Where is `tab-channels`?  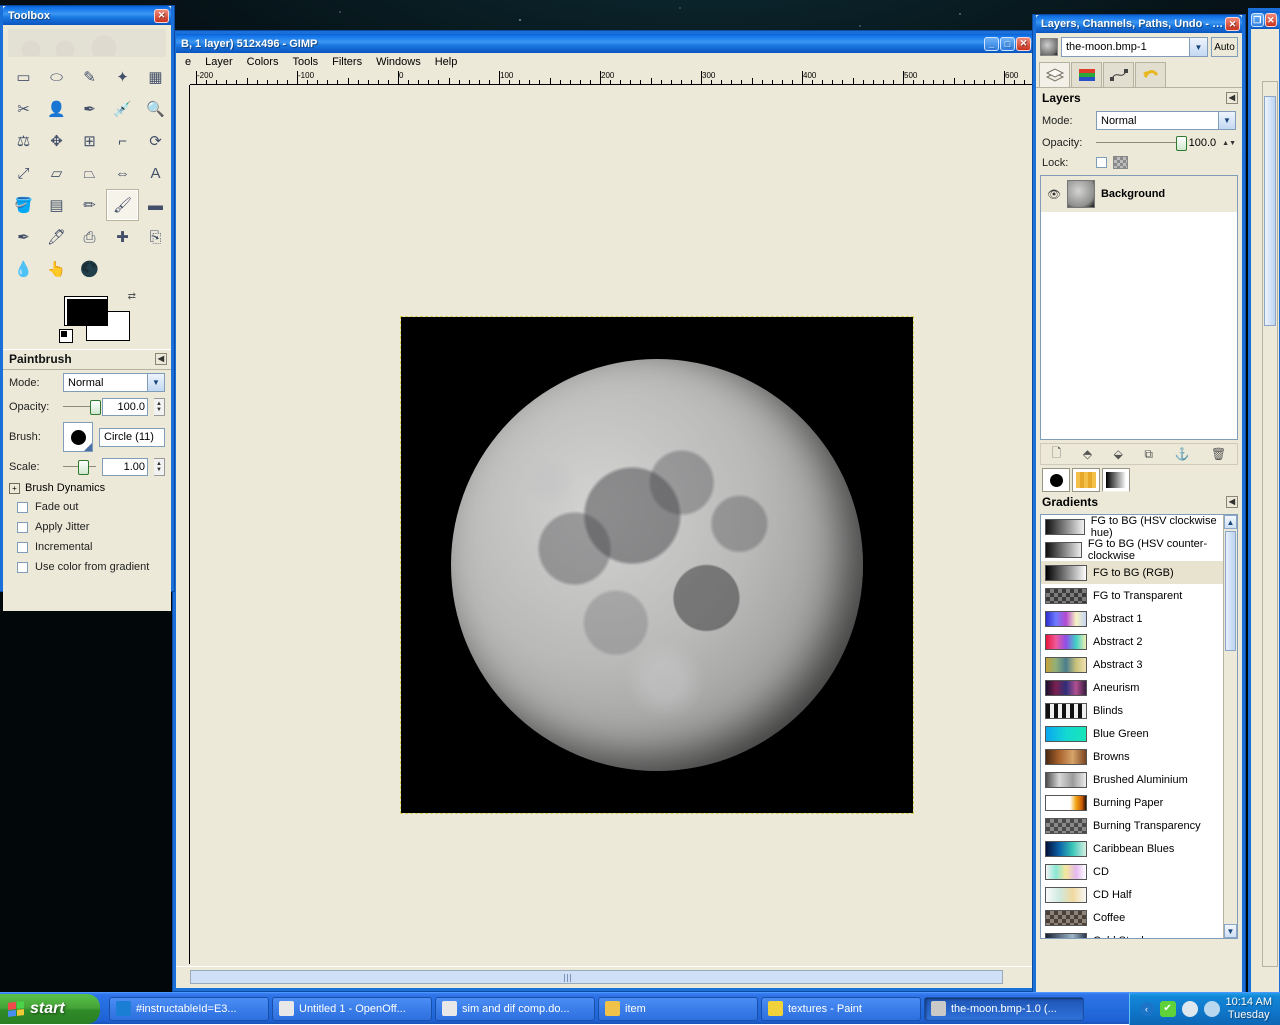 tab-channels is located at coordinates (1086, 74).